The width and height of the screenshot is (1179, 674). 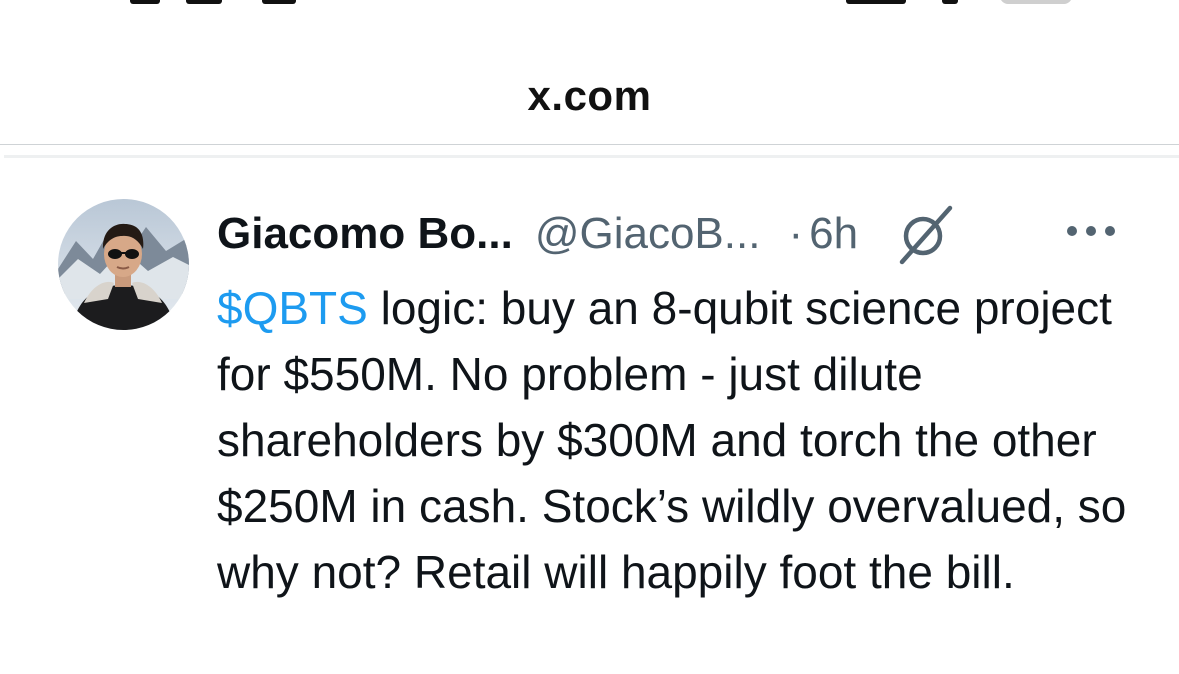 I want to click on tweet-header: Giacomo Bo... @GiacoB... · 6h, so click(x=677, y=235).